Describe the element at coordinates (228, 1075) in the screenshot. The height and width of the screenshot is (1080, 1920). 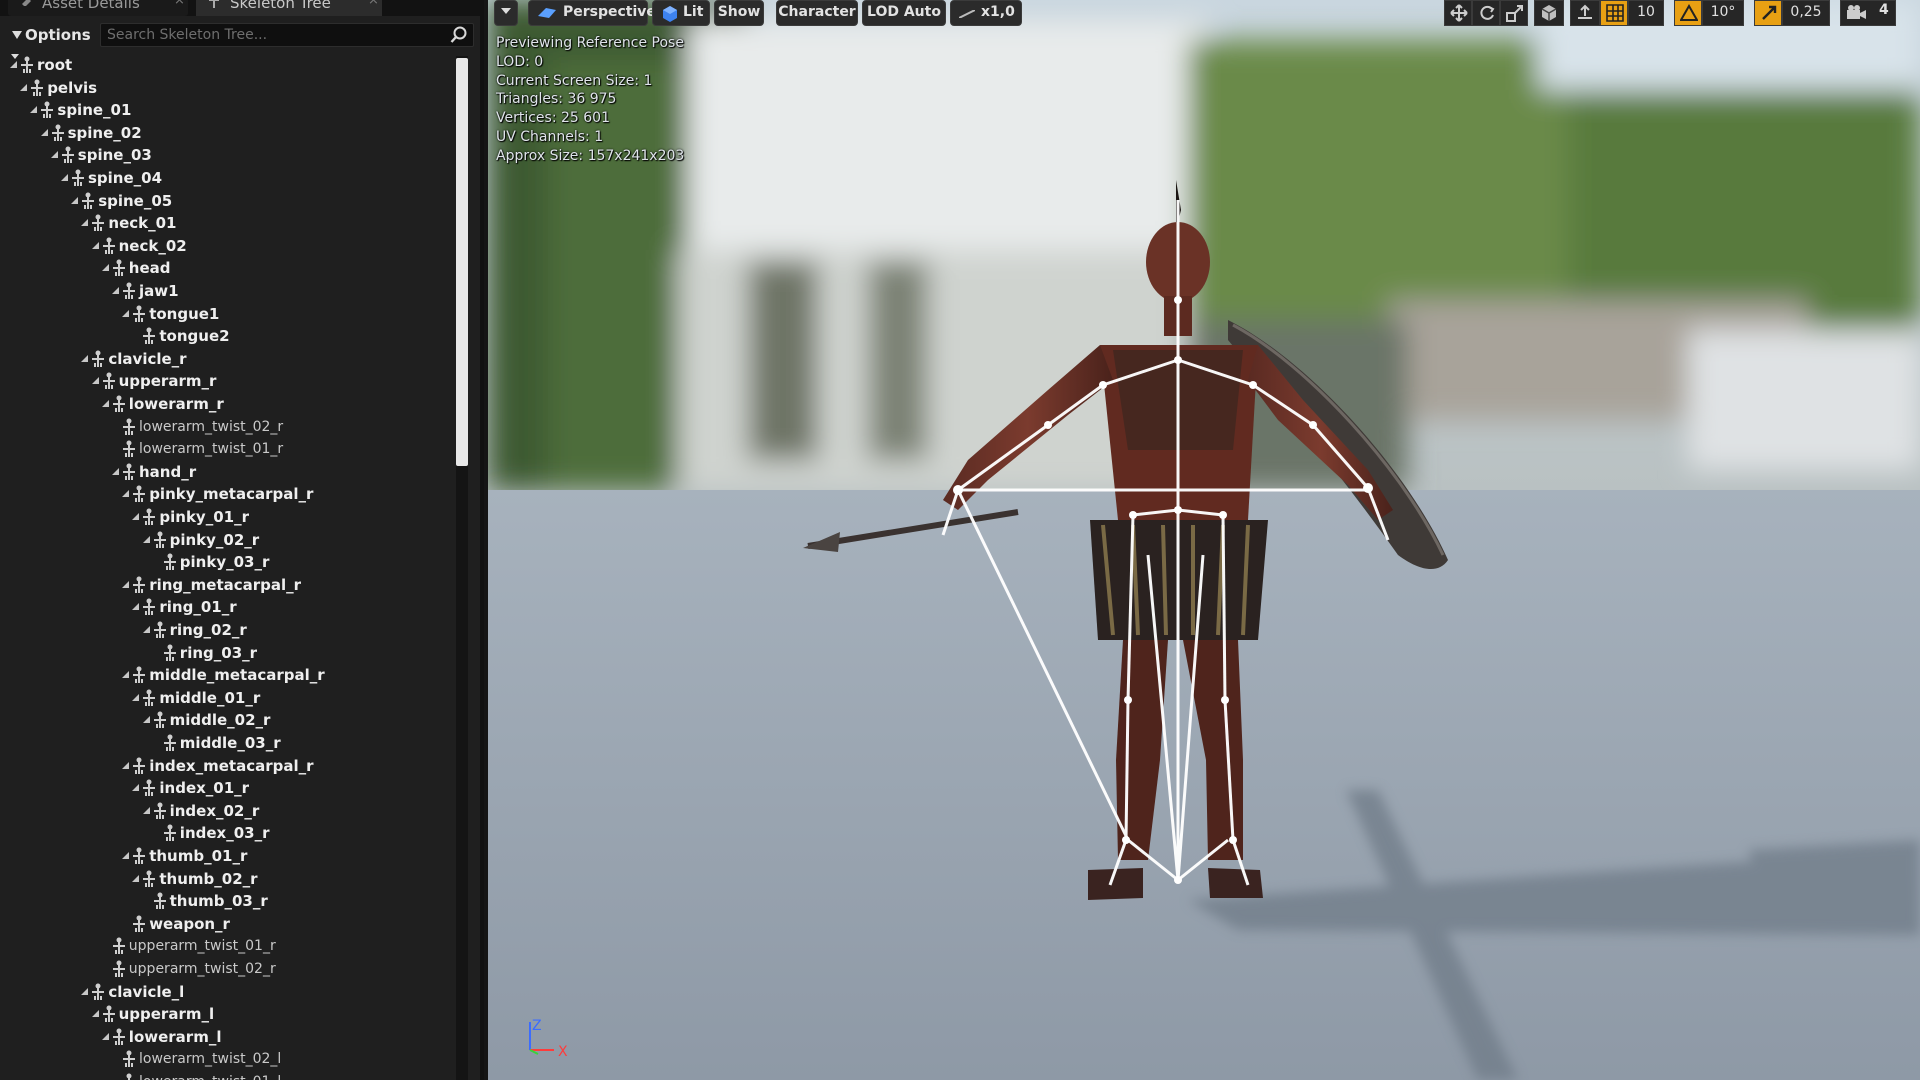
I see `tree-row-lowerarm_twist_01_l: lowerarm_twist_01_l` at that location.